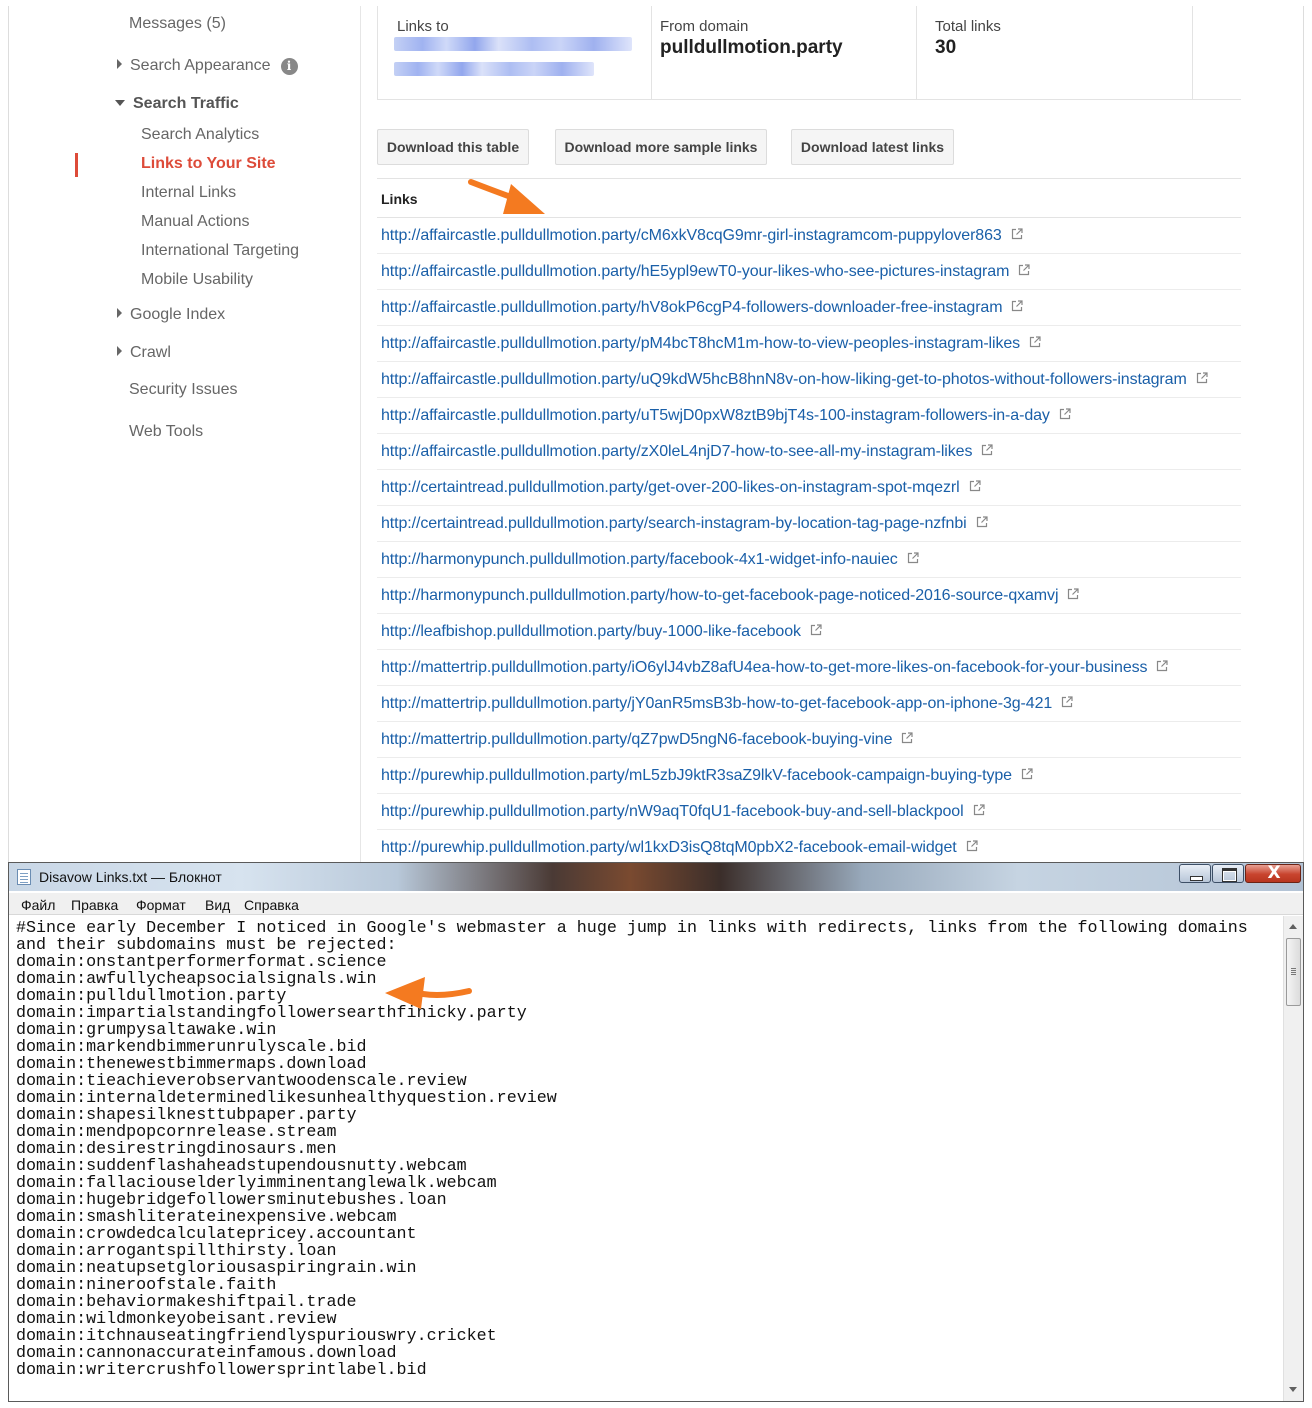  I want to click on download-table-button: Download this table, so click(453, 147).